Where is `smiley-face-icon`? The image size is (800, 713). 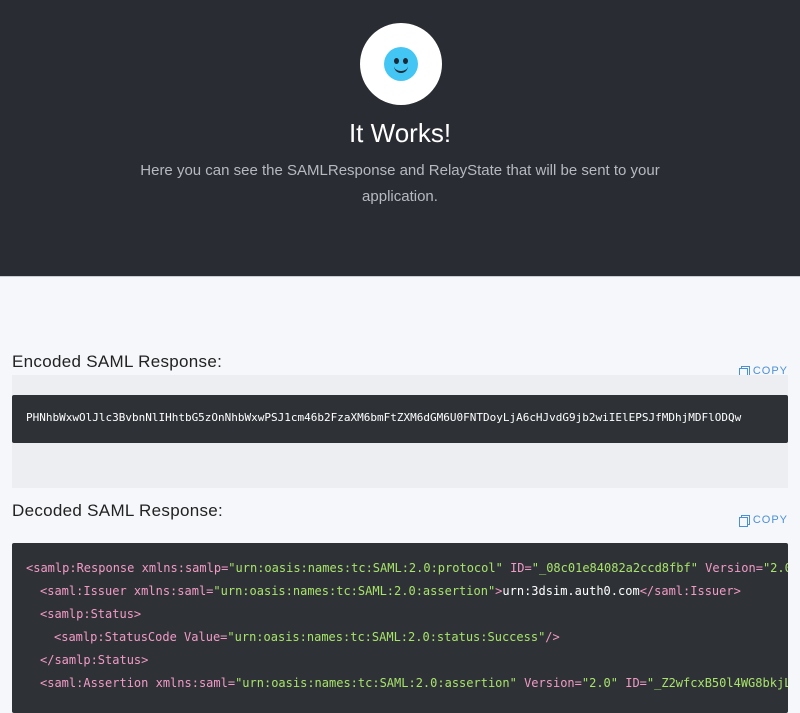 smiley-face-icon is located at coordinates (401, 64).